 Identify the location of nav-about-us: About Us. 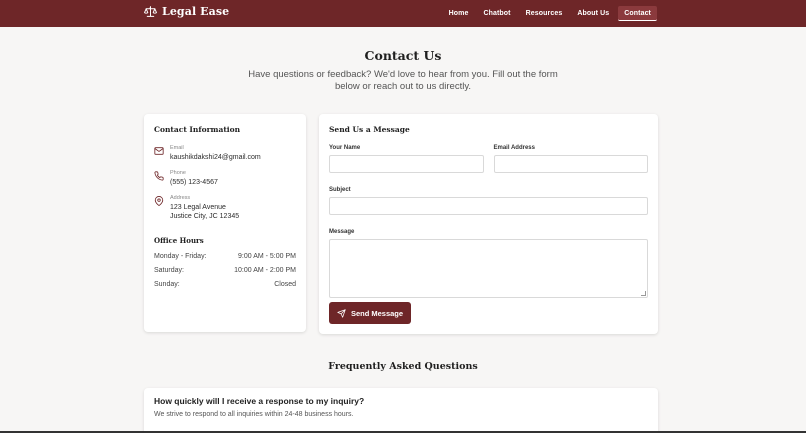
(593, 13).